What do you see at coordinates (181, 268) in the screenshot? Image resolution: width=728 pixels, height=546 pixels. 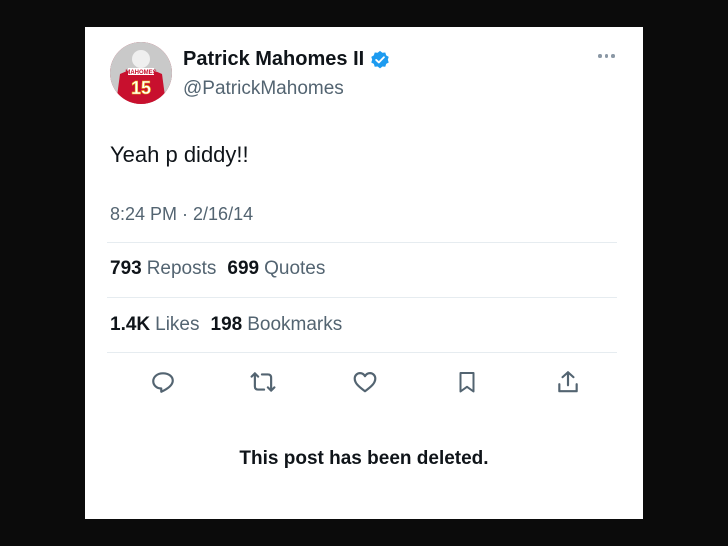 I see `reposts-label: Reposts` at bounding box center [181, 268].